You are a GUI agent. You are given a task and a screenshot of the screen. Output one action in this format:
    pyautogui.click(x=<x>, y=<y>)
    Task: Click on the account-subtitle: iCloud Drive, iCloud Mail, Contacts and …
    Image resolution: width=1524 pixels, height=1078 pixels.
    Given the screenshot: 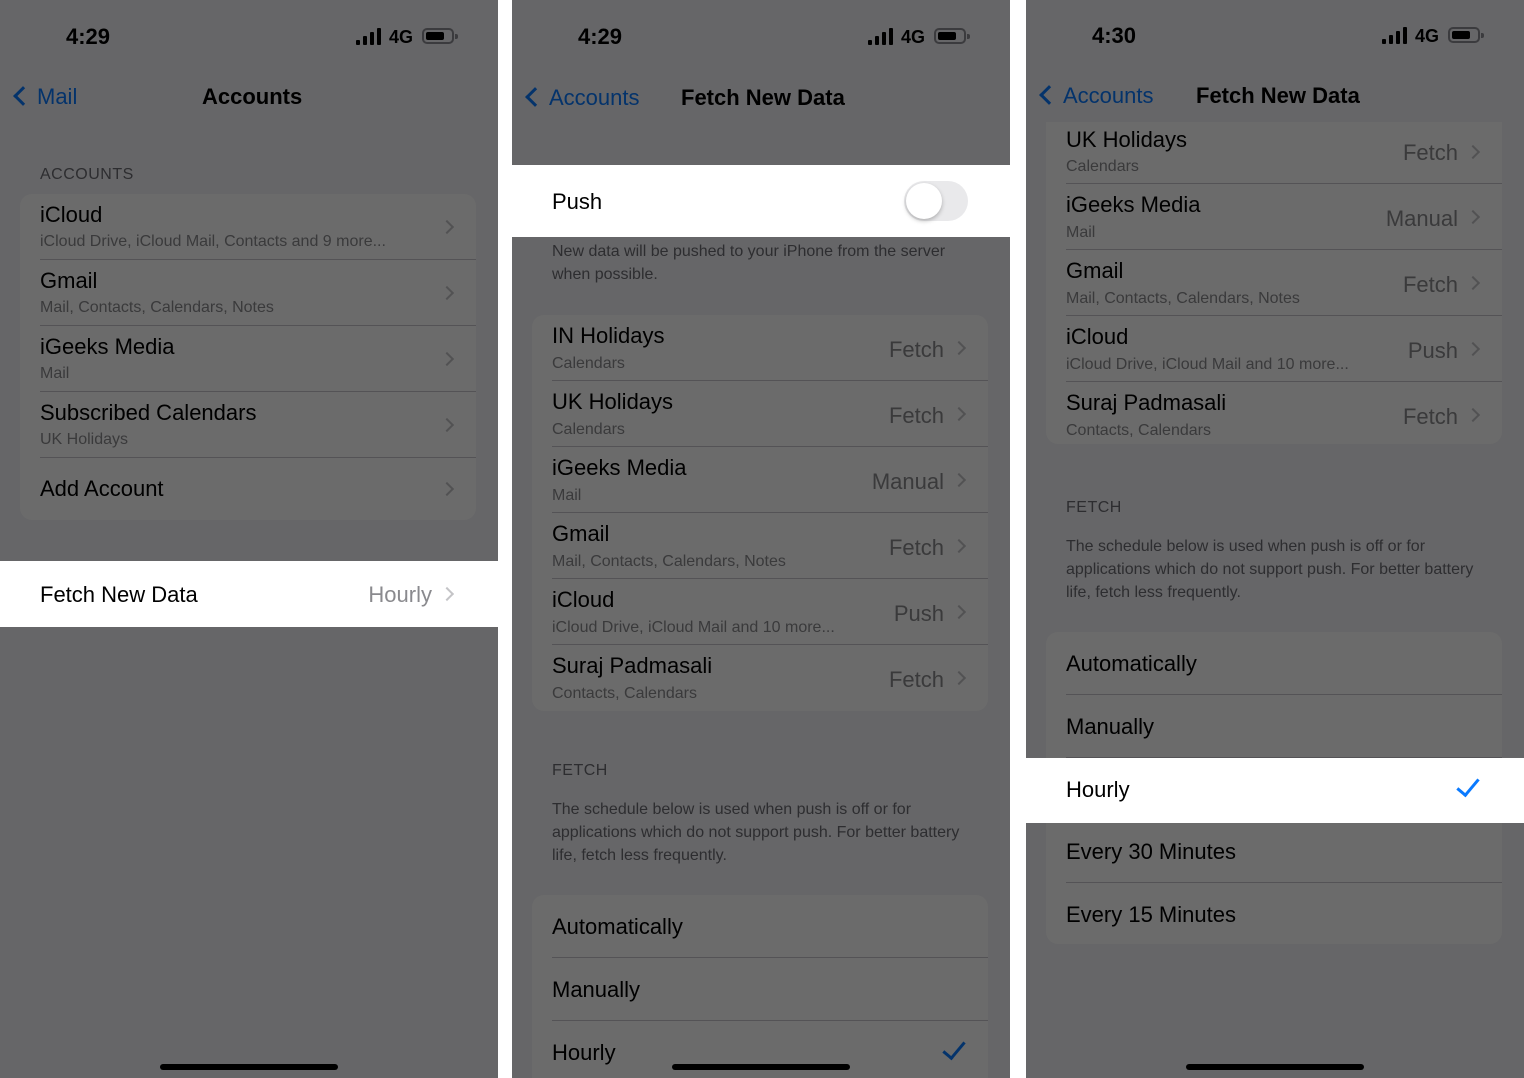 What is the action you would take?
    pyautogui.click(x=213, y=241)
    